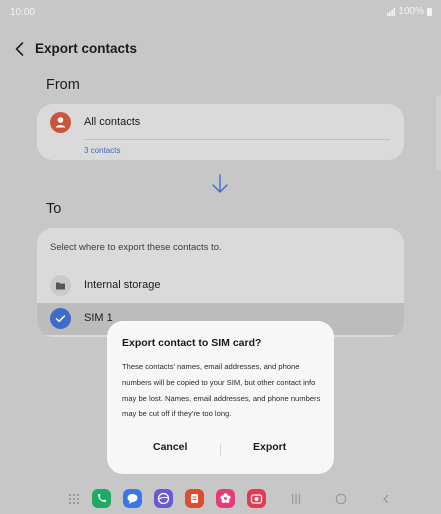 The image size is (441, 514). Describe the element at coordinates (220, 132) in the screenshot. I see `from-card: All contacts 3 contacts` at that location.